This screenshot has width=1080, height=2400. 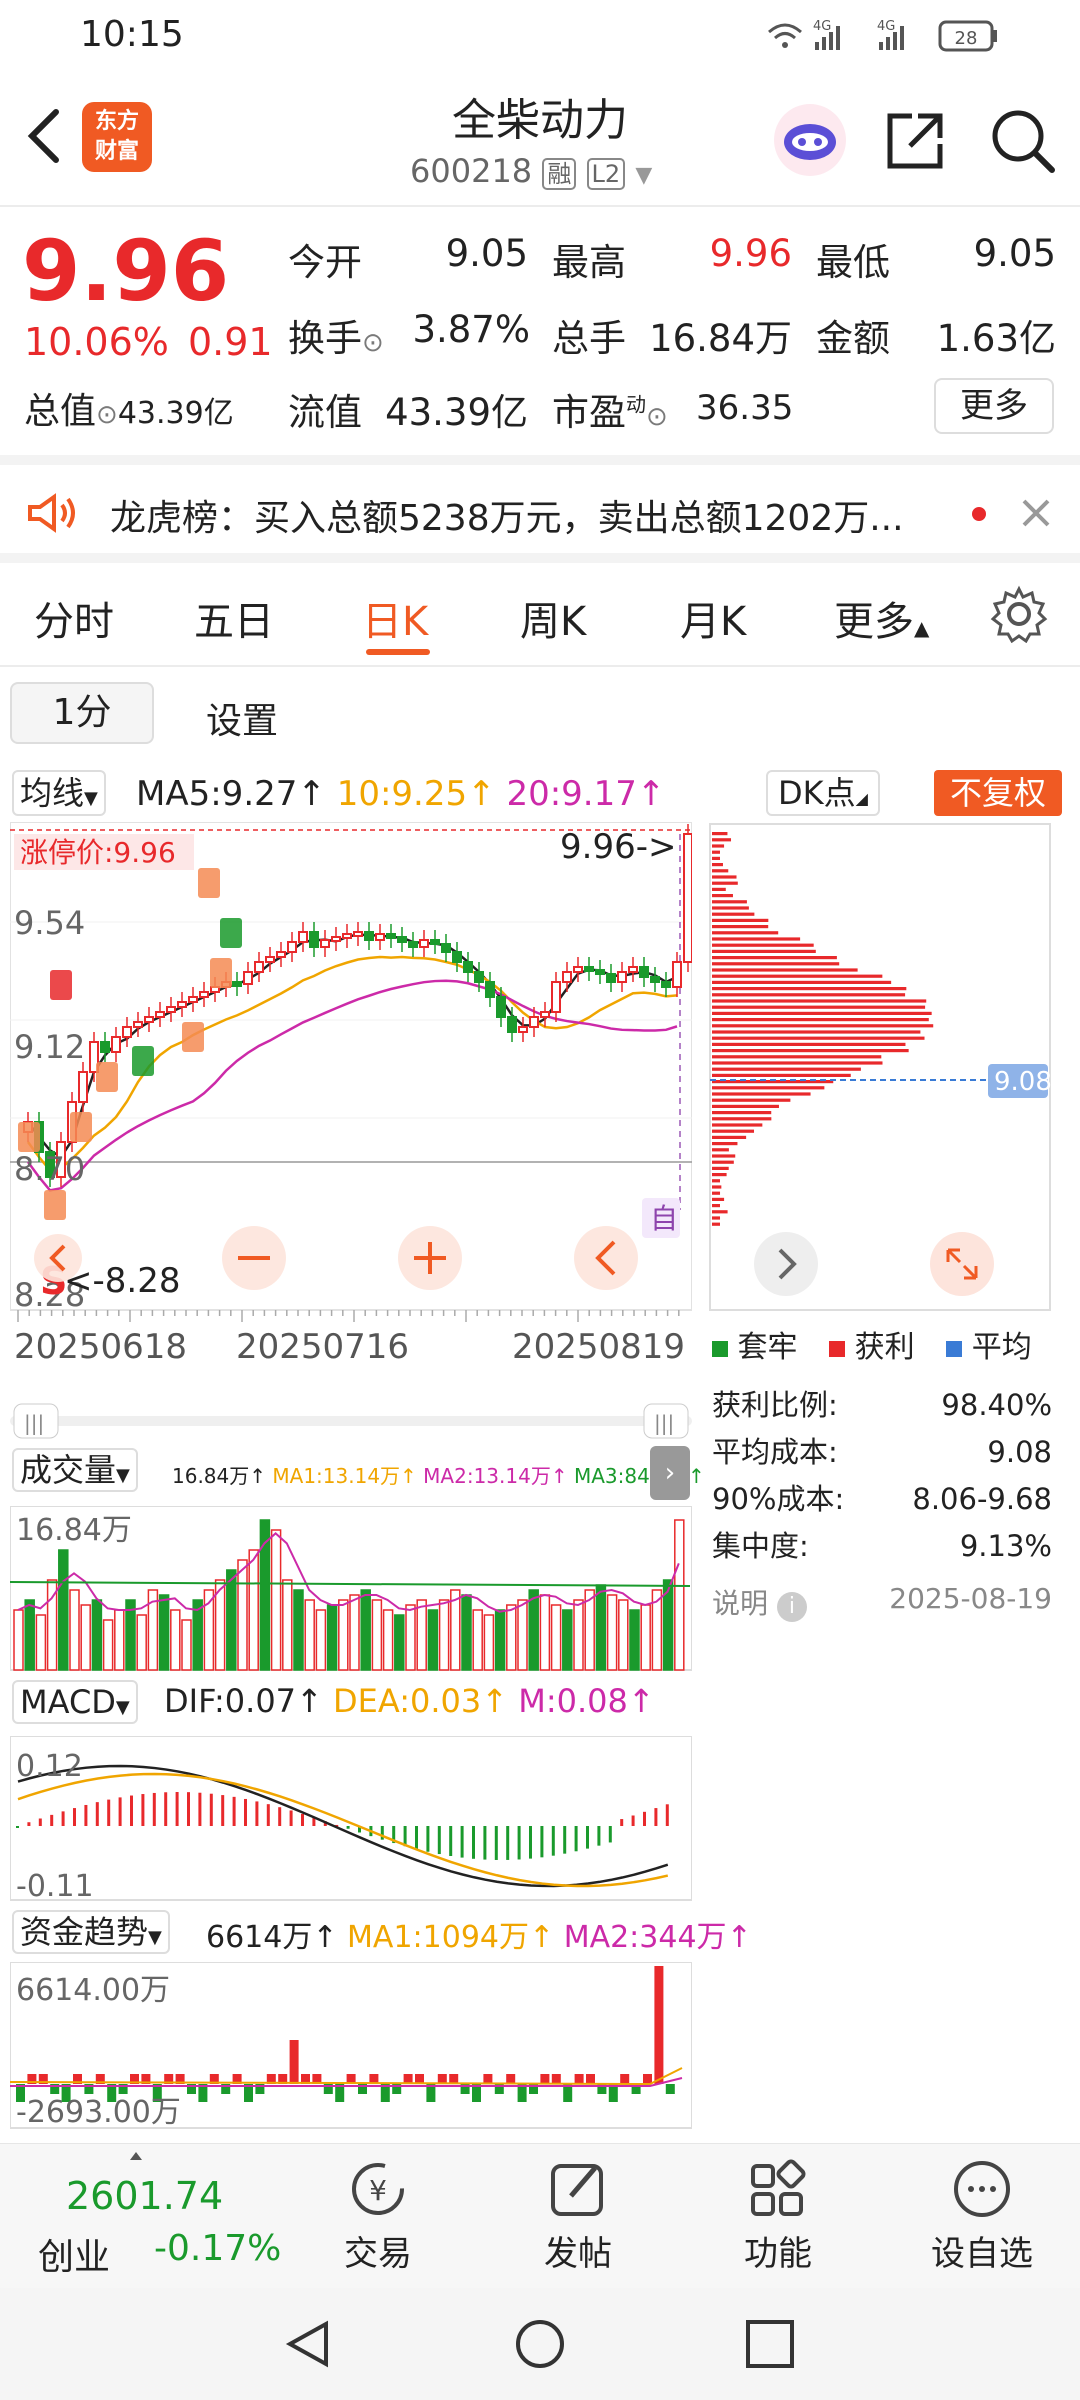 What do you see at coordinates (853, 335) in the screenshot?
I see `amount-label: 金额` at bounding box center [853, 335].